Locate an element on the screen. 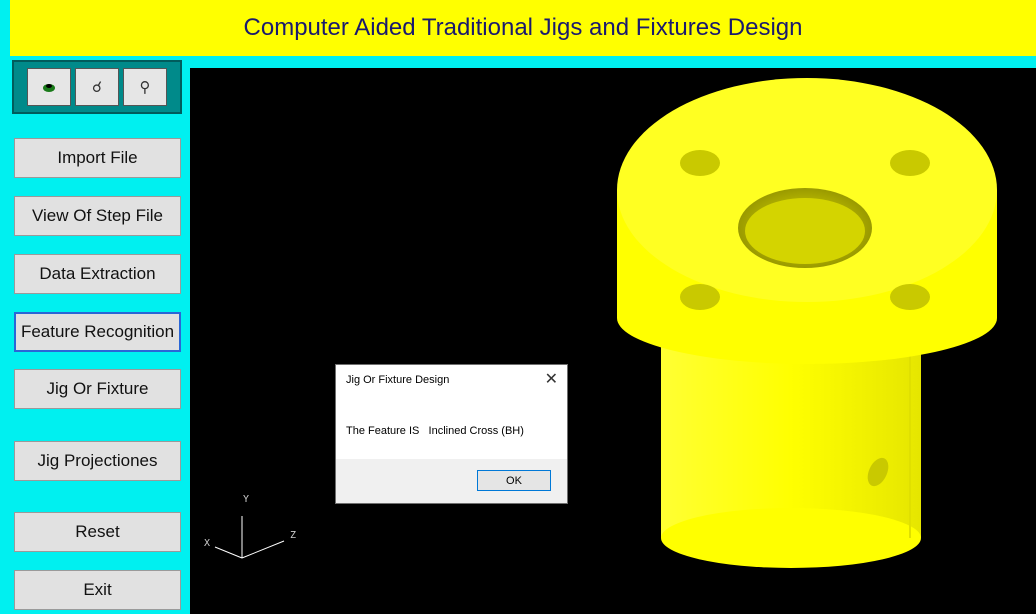  dialog-message: The Feature IS Inclined Cross (BH) is located at coordinates (435, 431).